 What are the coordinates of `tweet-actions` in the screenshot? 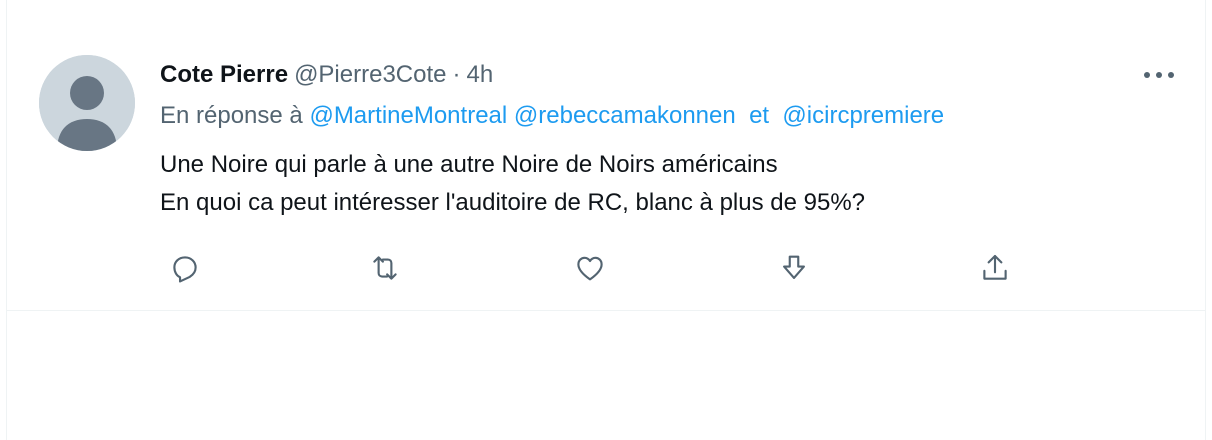 It's located at (590, 268).